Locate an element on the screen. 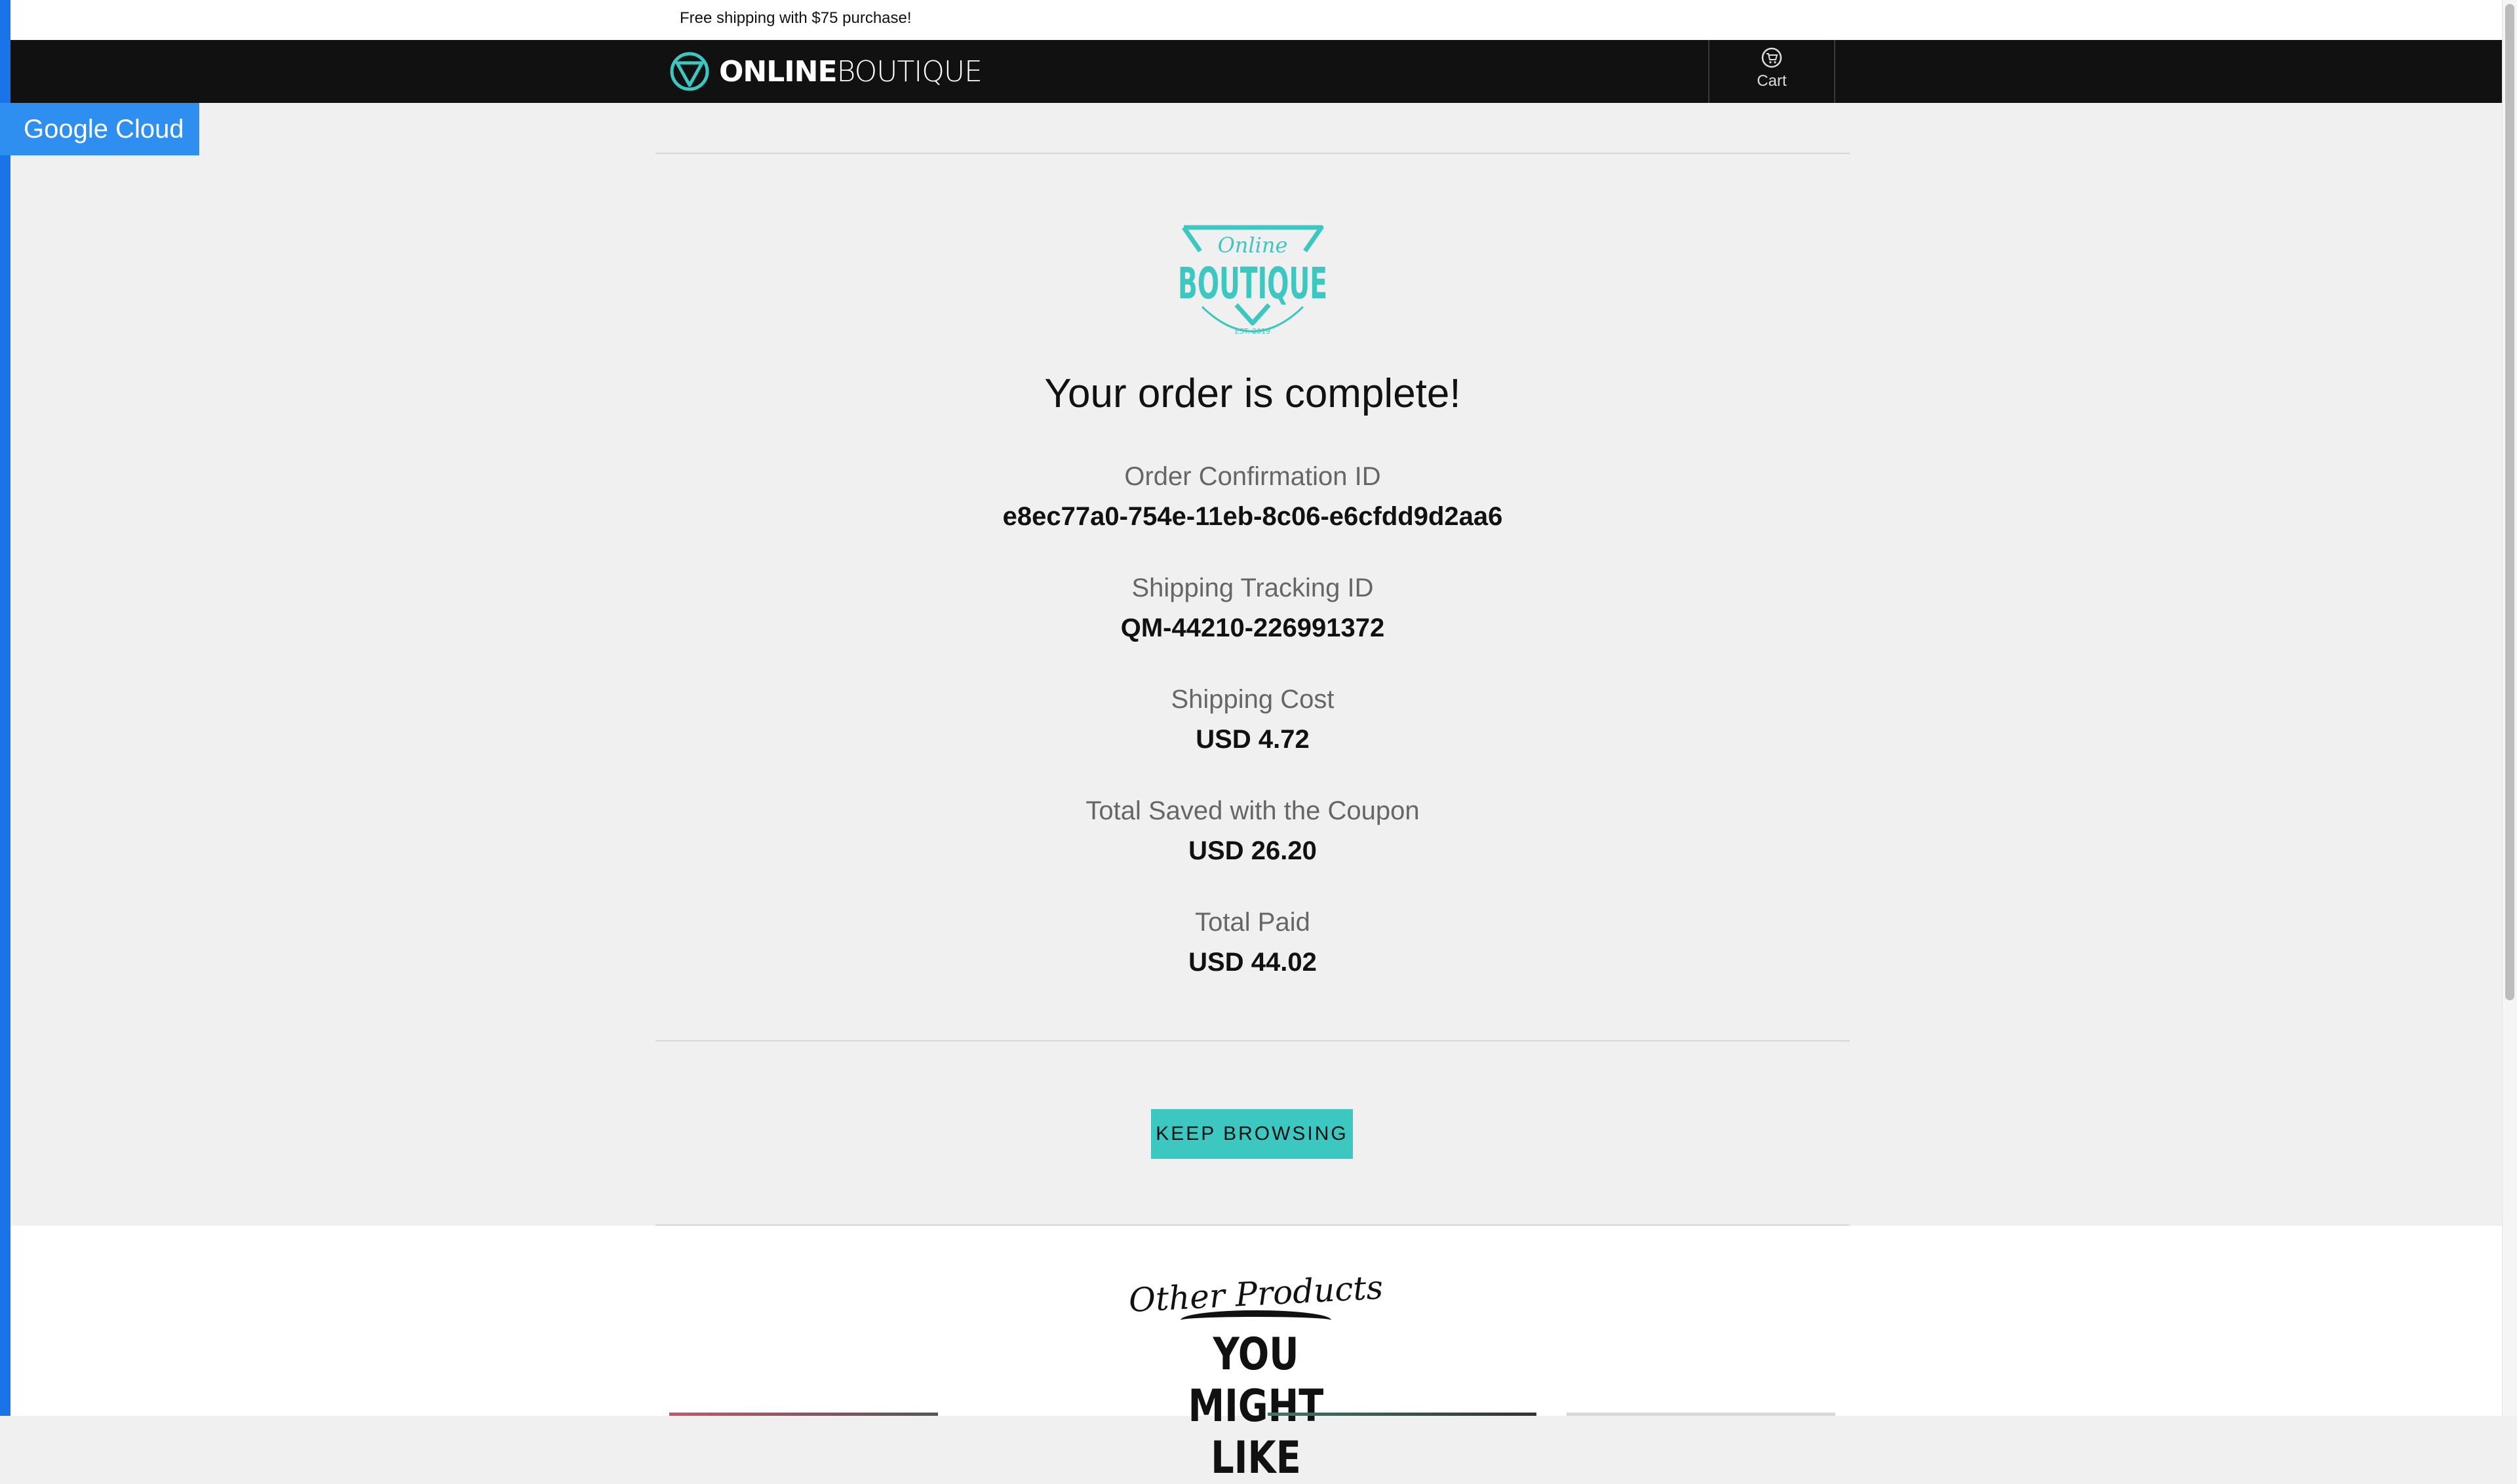 The height and width of the screenshot is (1484, 2517). recommendations-heading: Other Products YOU MIGHT LIKE is located at coordinates (1256, 1376).